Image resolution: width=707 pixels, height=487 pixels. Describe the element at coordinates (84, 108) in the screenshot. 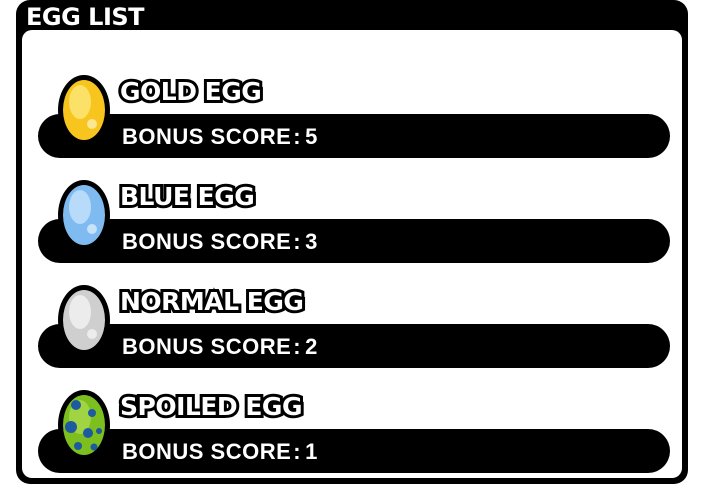

I see `gold-egg-icon` at that location.